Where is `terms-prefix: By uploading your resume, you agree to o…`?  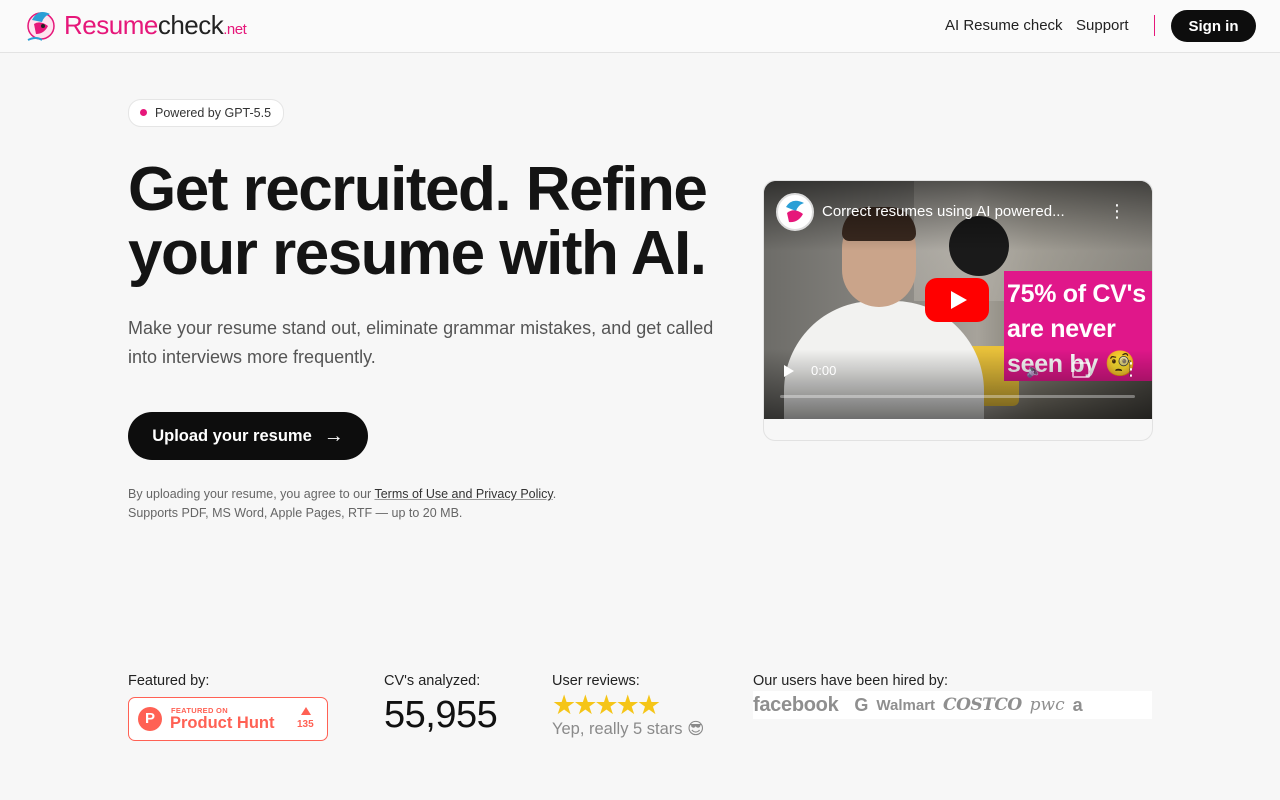
terms-prefix: By uploading your resume, you agree to o… is located at coordinates (251, 494).